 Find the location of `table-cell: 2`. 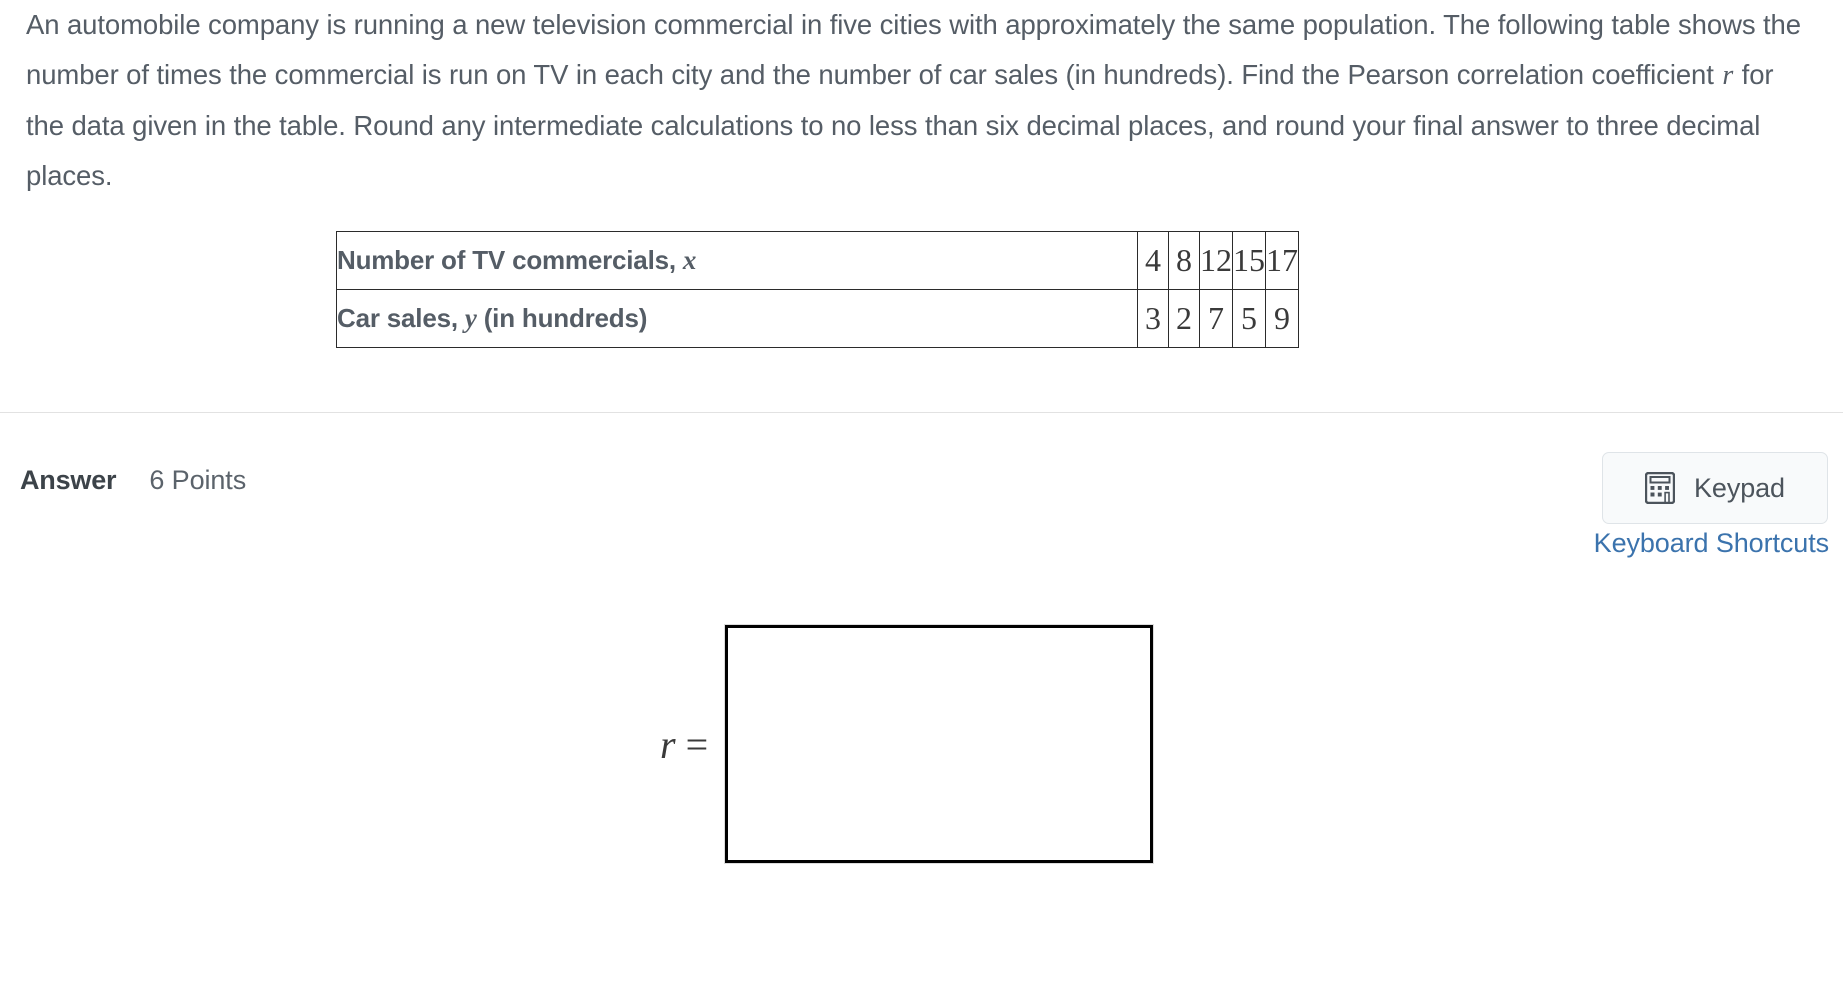

table-cell: 2 is located at coordinates (1184, 318).